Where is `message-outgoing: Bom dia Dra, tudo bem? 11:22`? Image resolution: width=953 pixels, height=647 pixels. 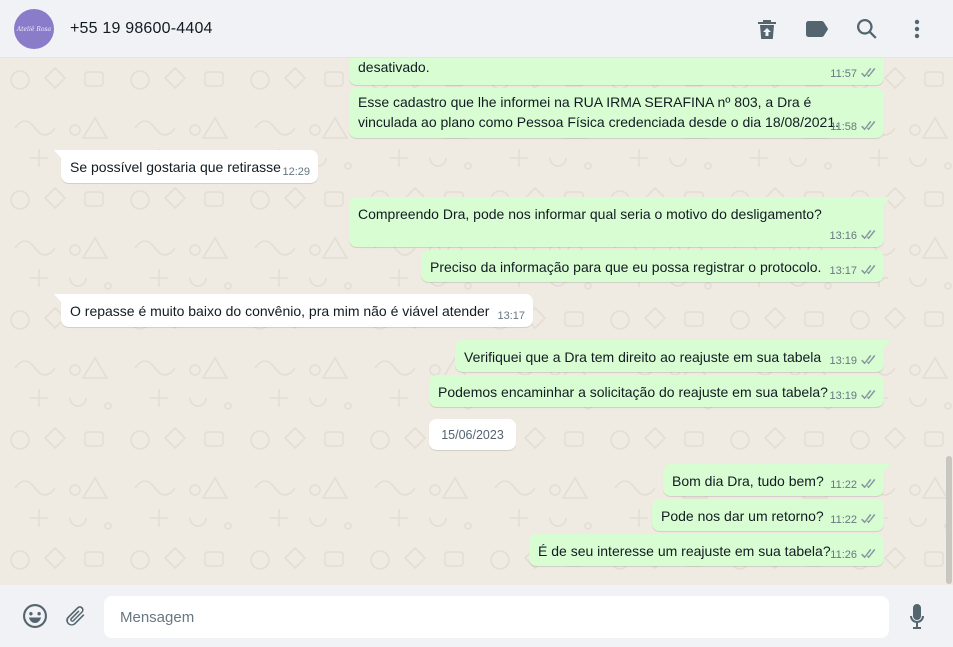 message-outgoing: Bom dia Dra, tudo bem? 11:22 is located at coordinates (777, 480).